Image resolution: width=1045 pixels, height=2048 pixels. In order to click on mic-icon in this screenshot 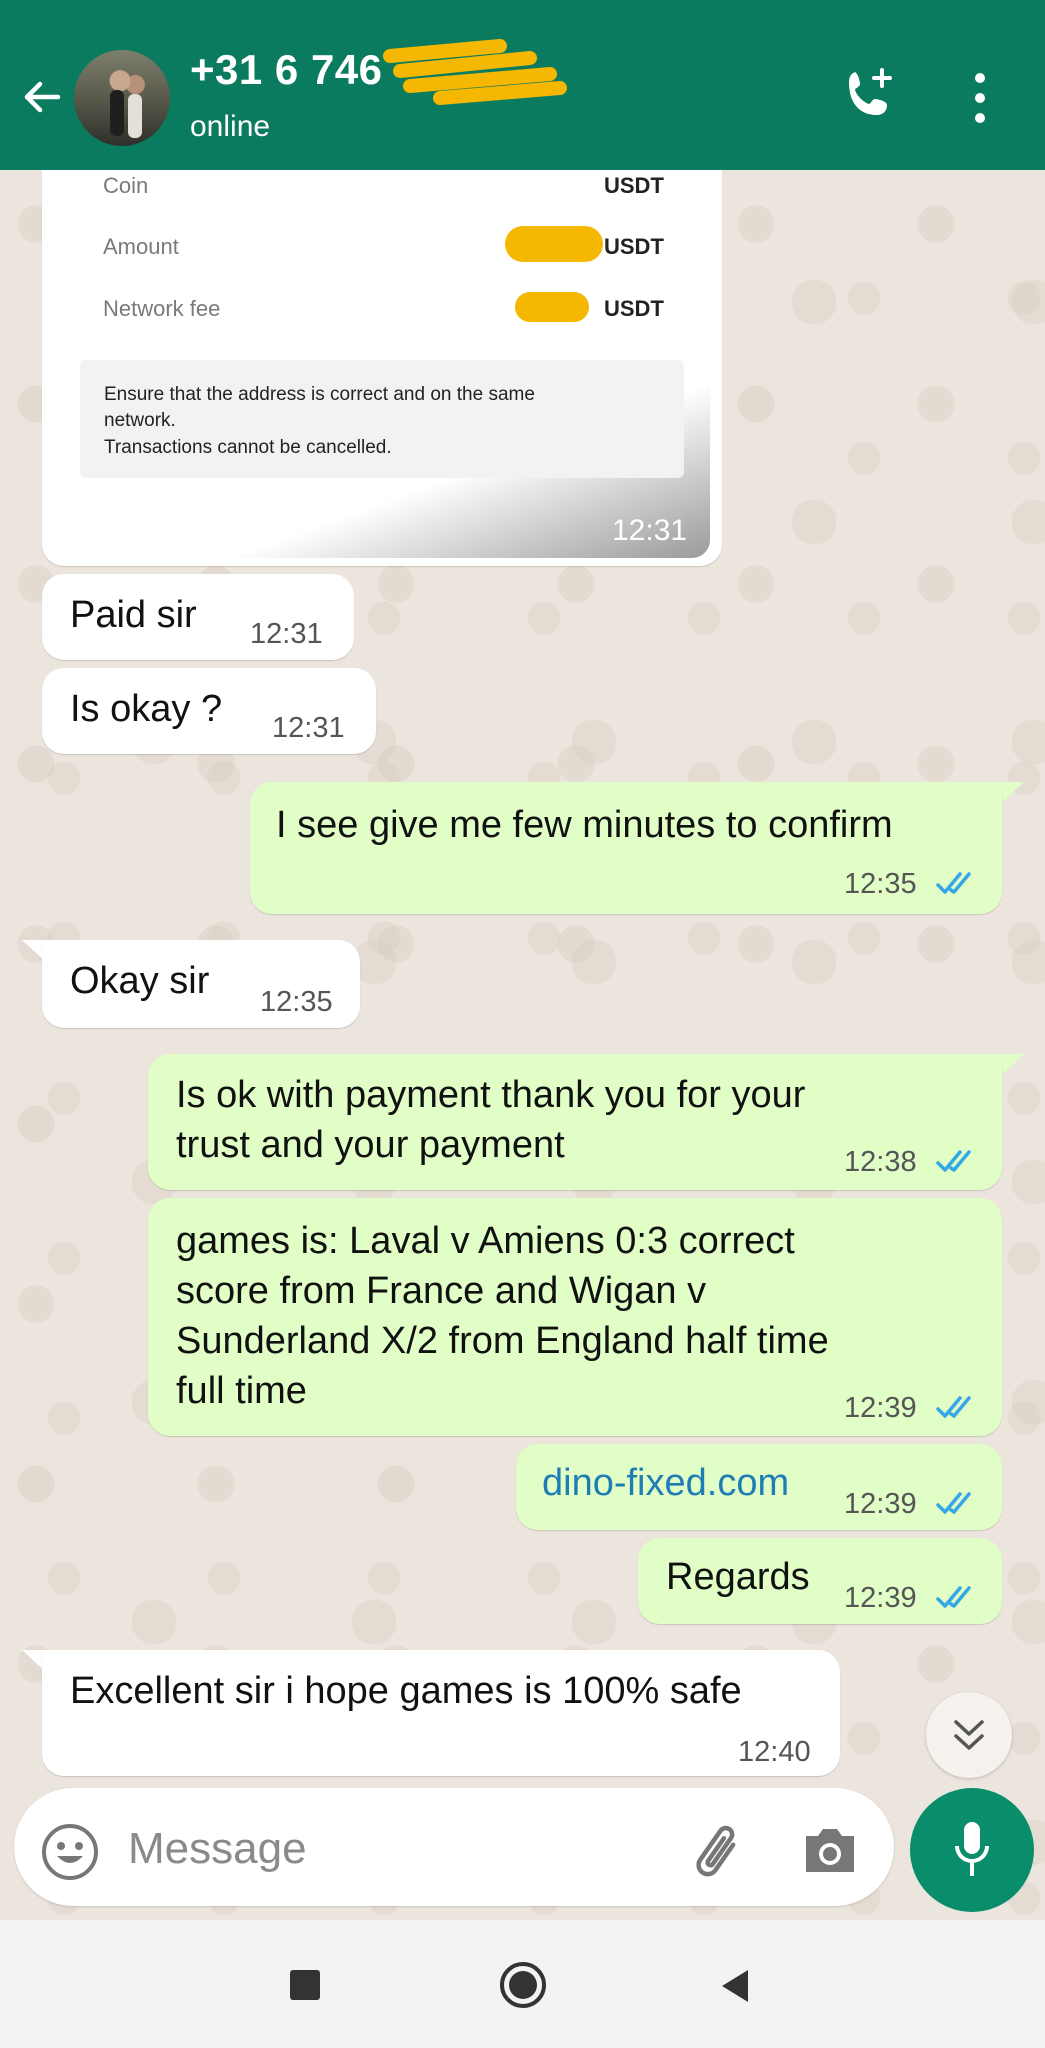, I will do `click(972, 1849)`.